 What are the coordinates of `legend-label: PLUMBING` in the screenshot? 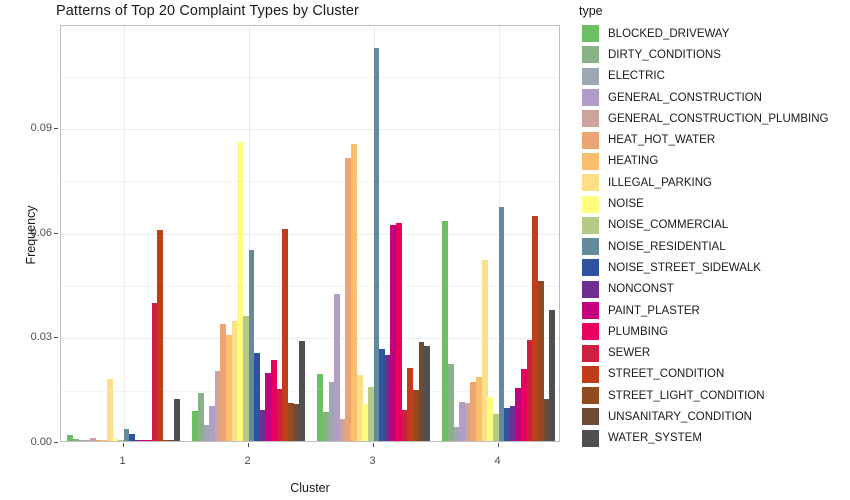 It's located at (638, 331).